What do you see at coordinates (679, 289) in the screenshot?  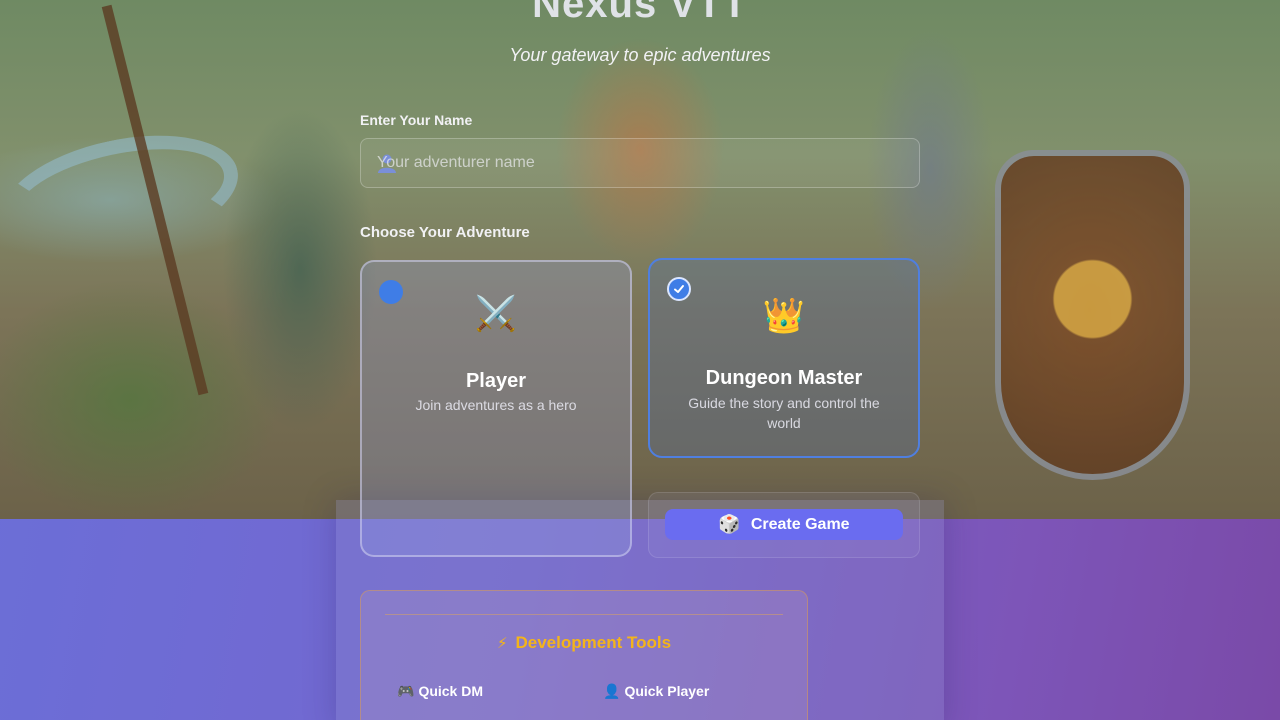 I see `check-icon` at bounding box center [679, 289].